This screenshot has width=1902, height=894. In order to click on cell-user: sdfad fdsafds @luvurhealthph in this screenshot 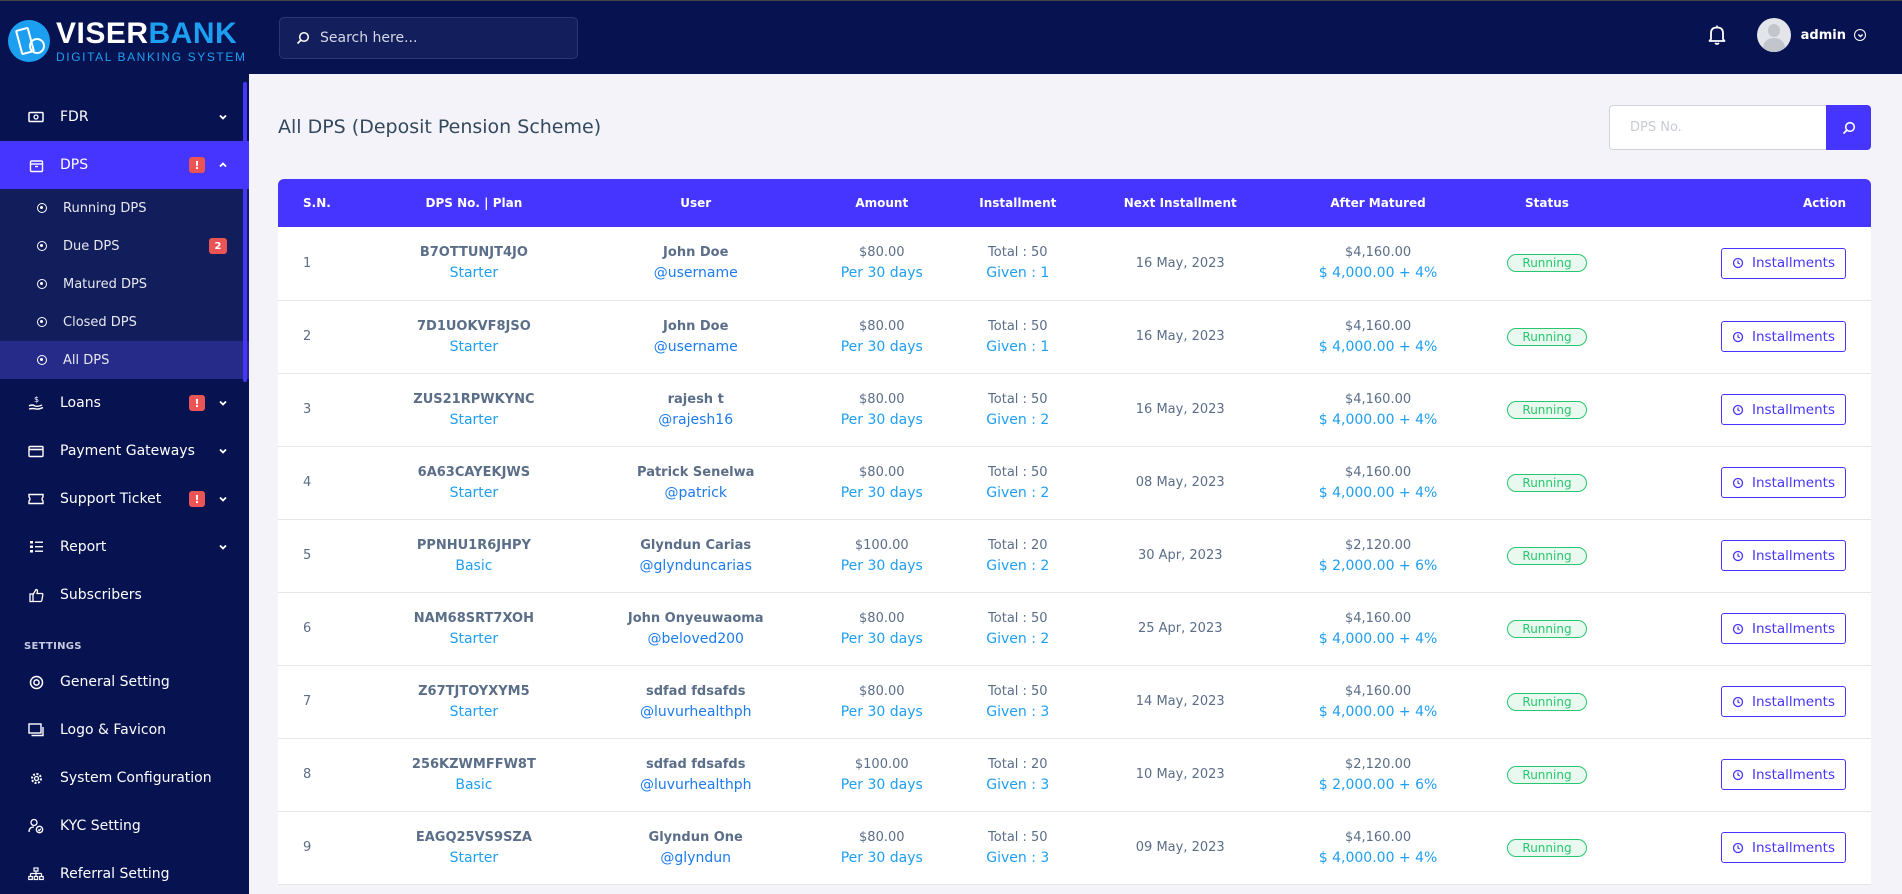, I will do `click(696, 774)`.